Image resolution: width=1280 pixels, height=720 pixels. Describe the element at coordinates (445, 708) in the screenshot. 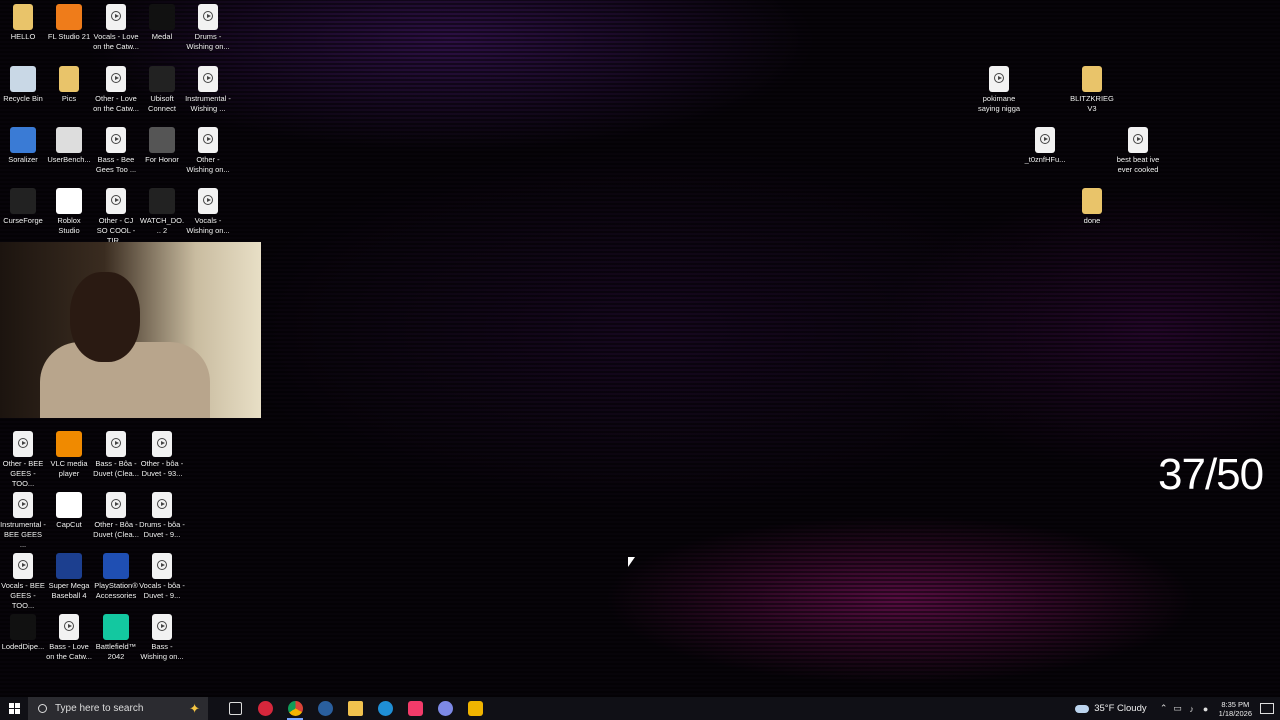

I see `discord-icon` at that location.